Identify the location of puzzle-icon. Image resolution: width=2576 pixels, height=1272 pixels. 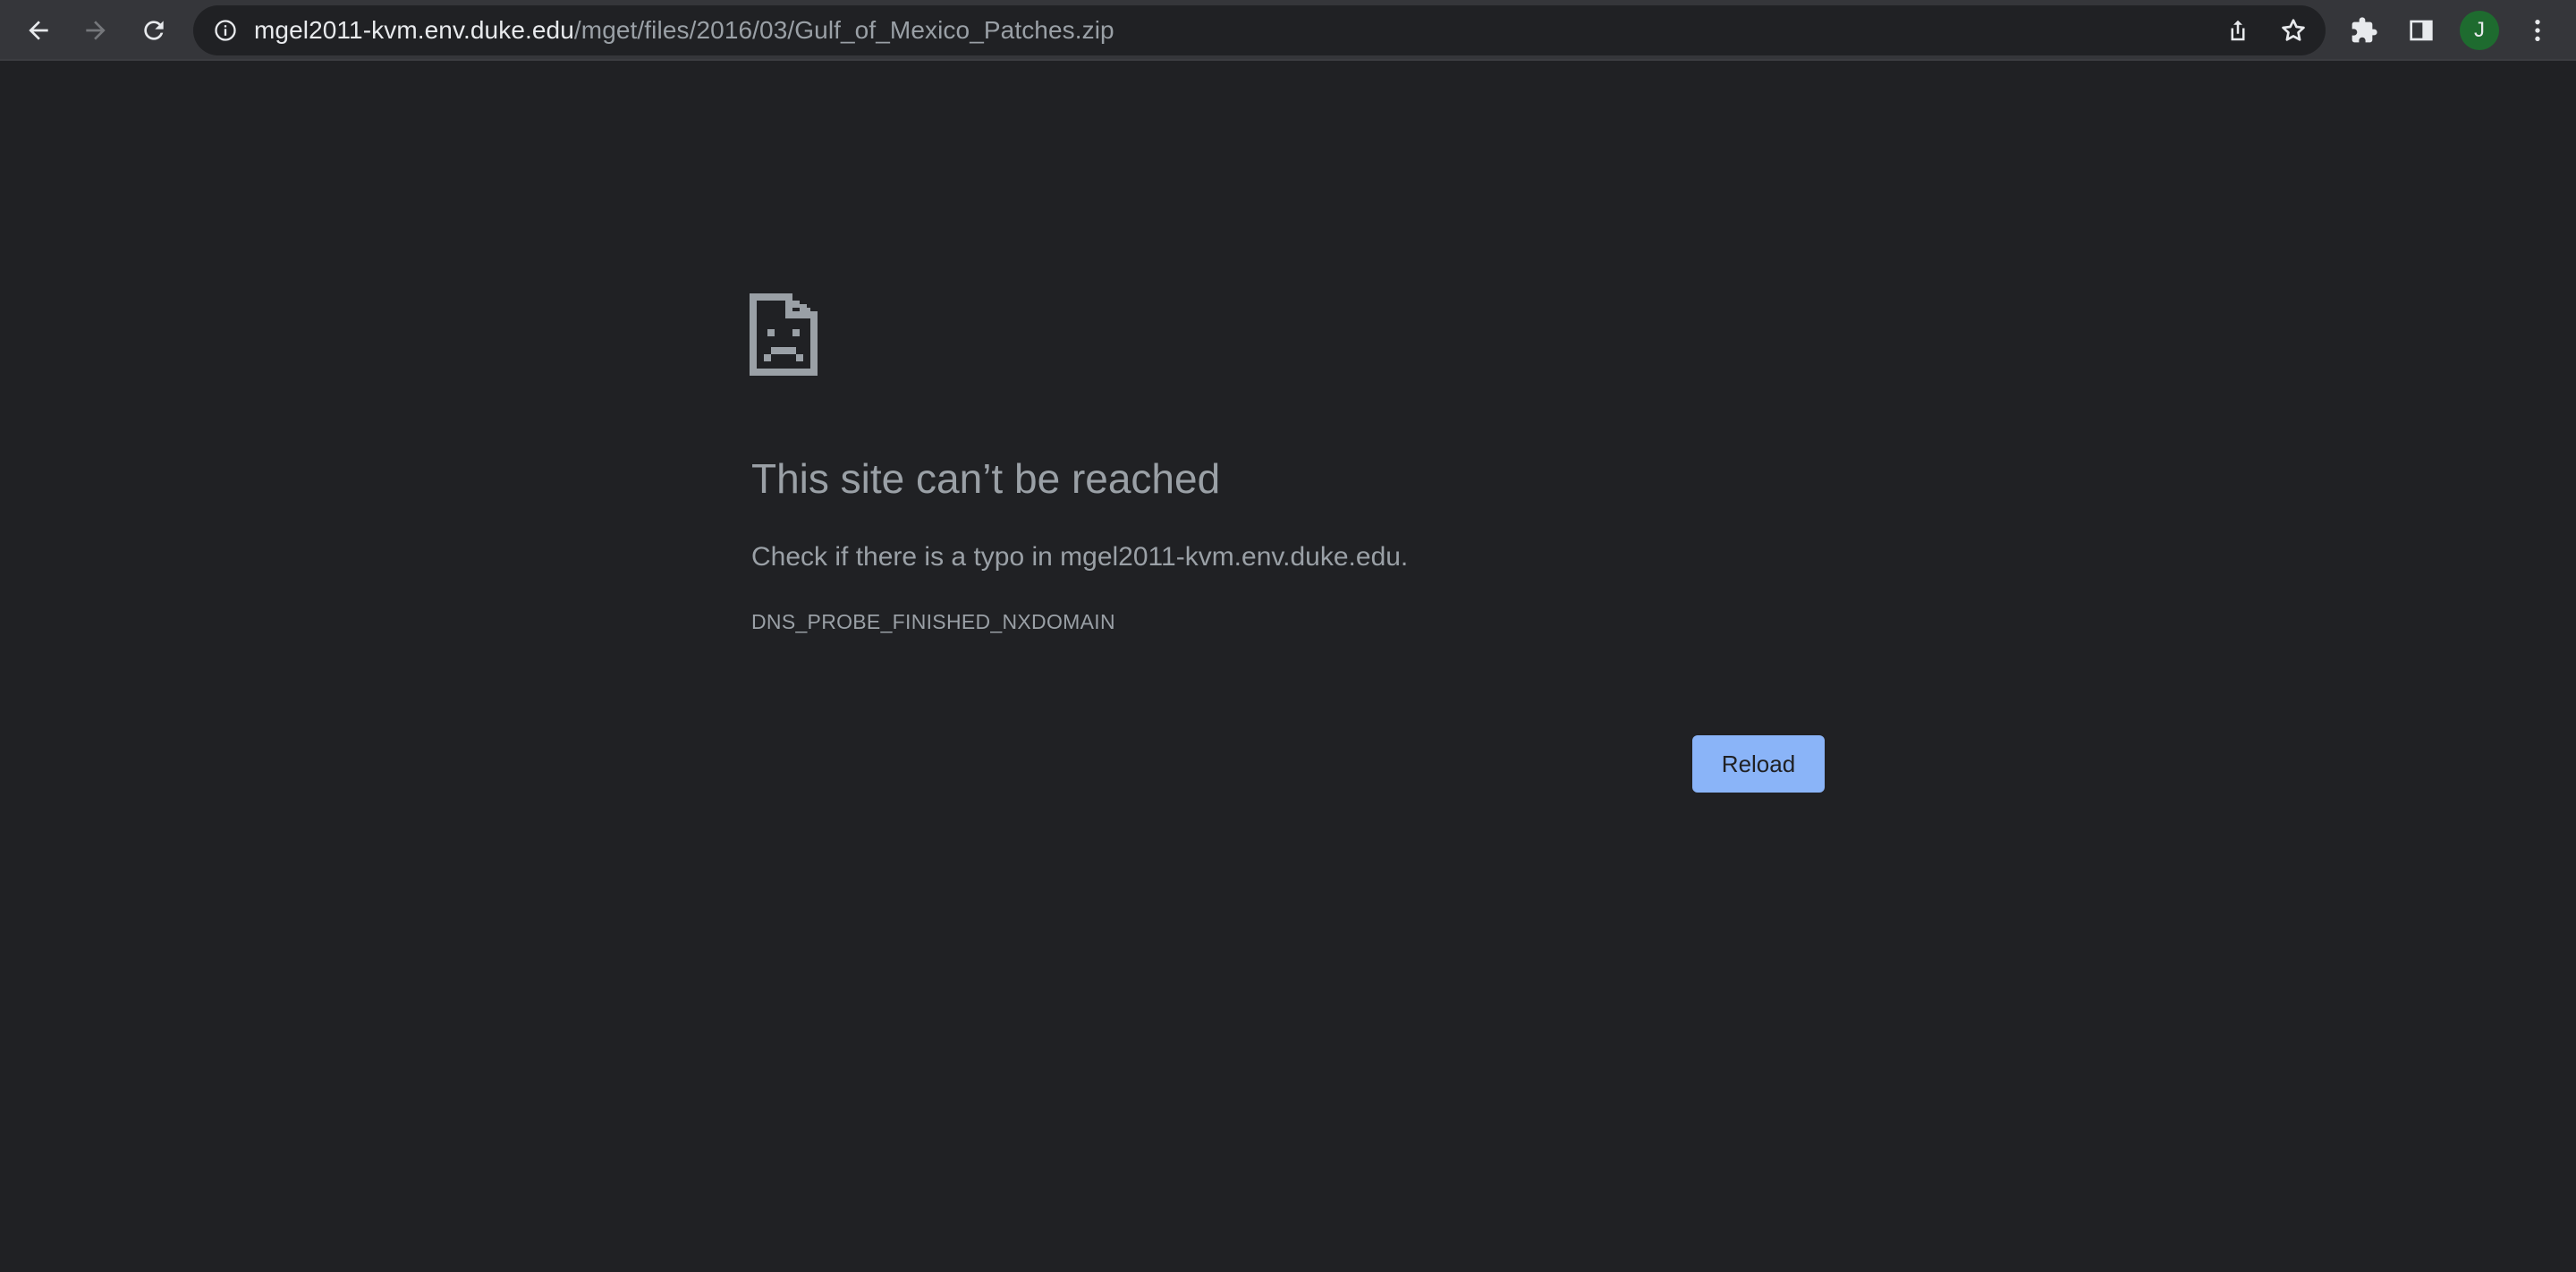
(2364, 30).